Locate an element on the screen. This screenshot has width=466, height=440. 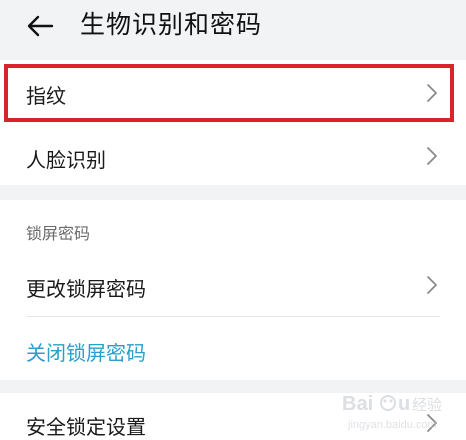
change-lock-password-label: 更改锁屏密码 is located at coordinates (86, 289).